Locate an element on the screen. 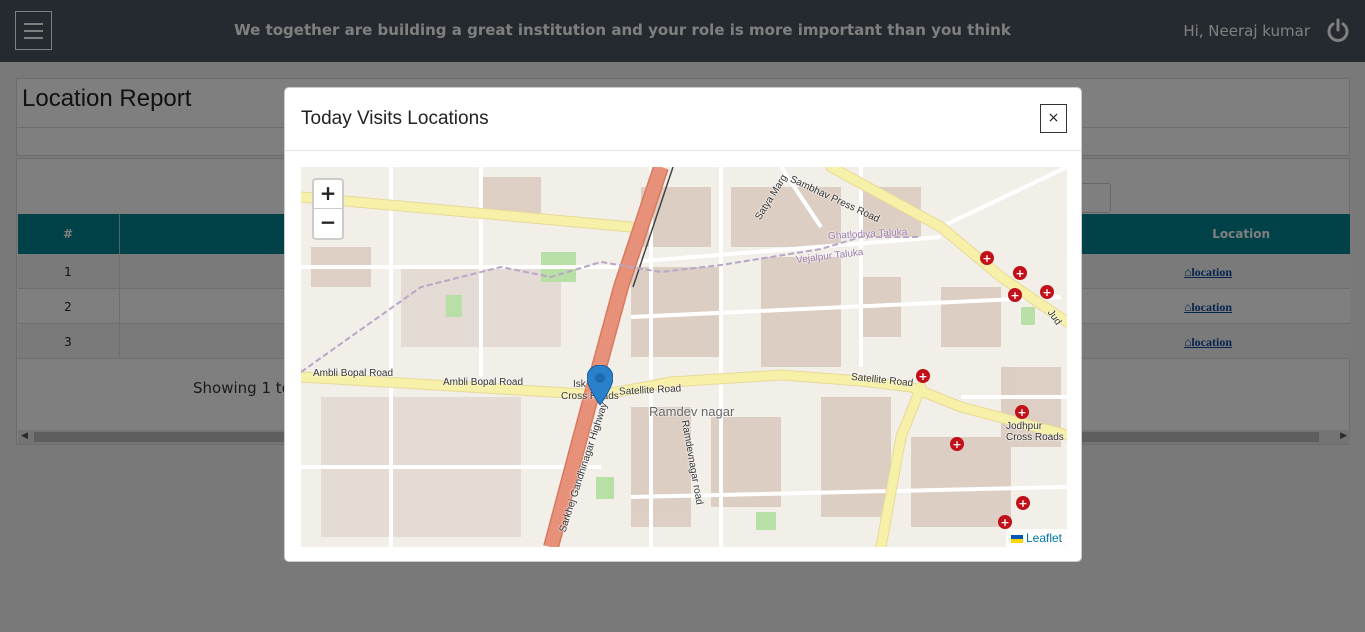 The image size is (1365, 632). map-attribution: Leaflet is located at coordinates (1036, 538).